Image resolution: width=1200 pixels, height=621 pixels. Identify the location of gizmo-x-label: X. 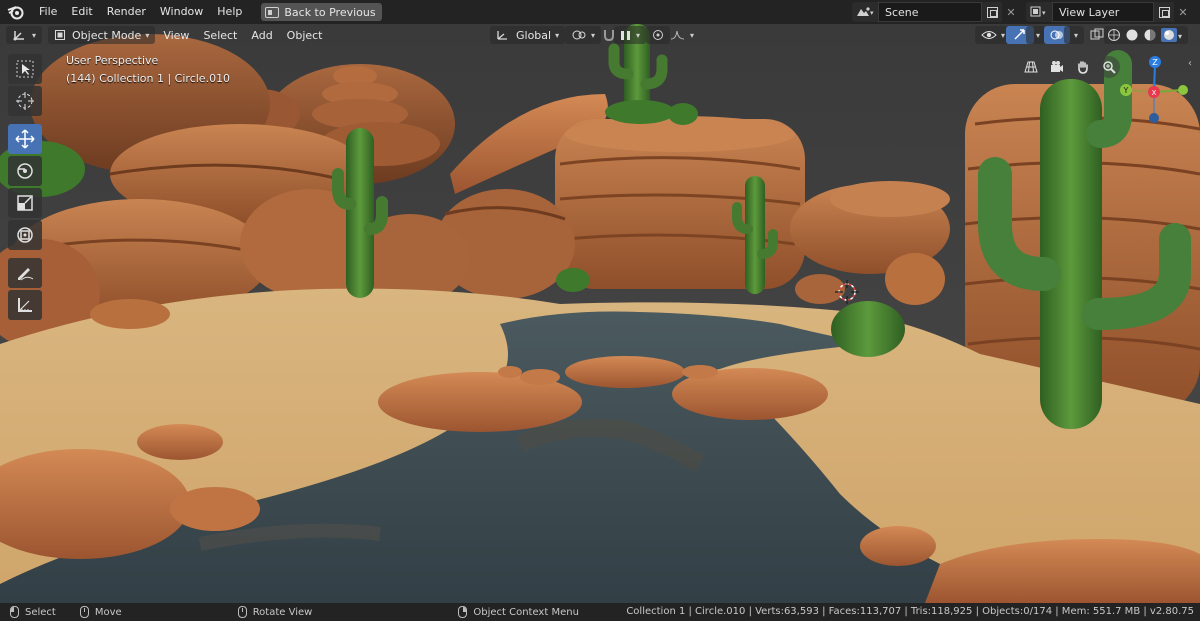
(1154, 93).